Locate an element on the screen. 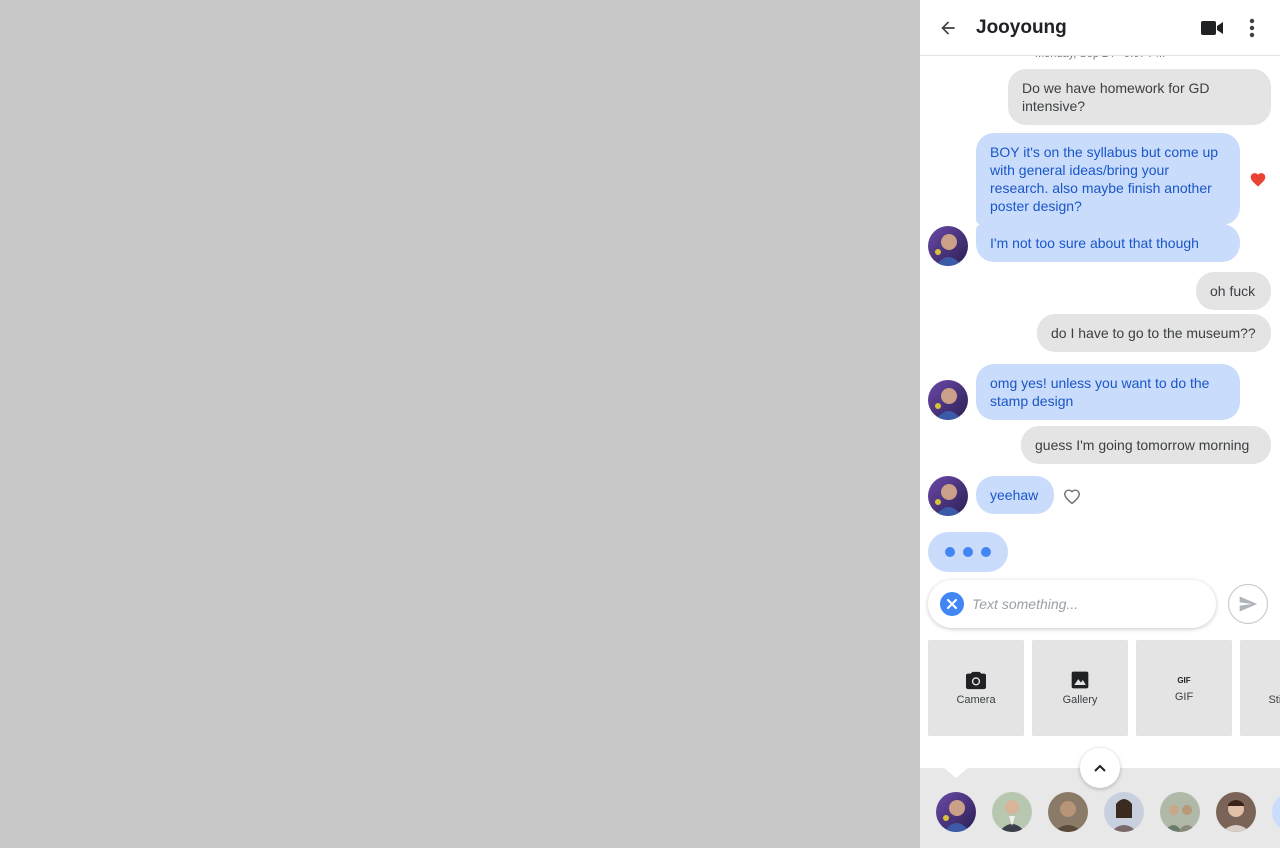  typing-indicator is located at coordinates (968, 552).